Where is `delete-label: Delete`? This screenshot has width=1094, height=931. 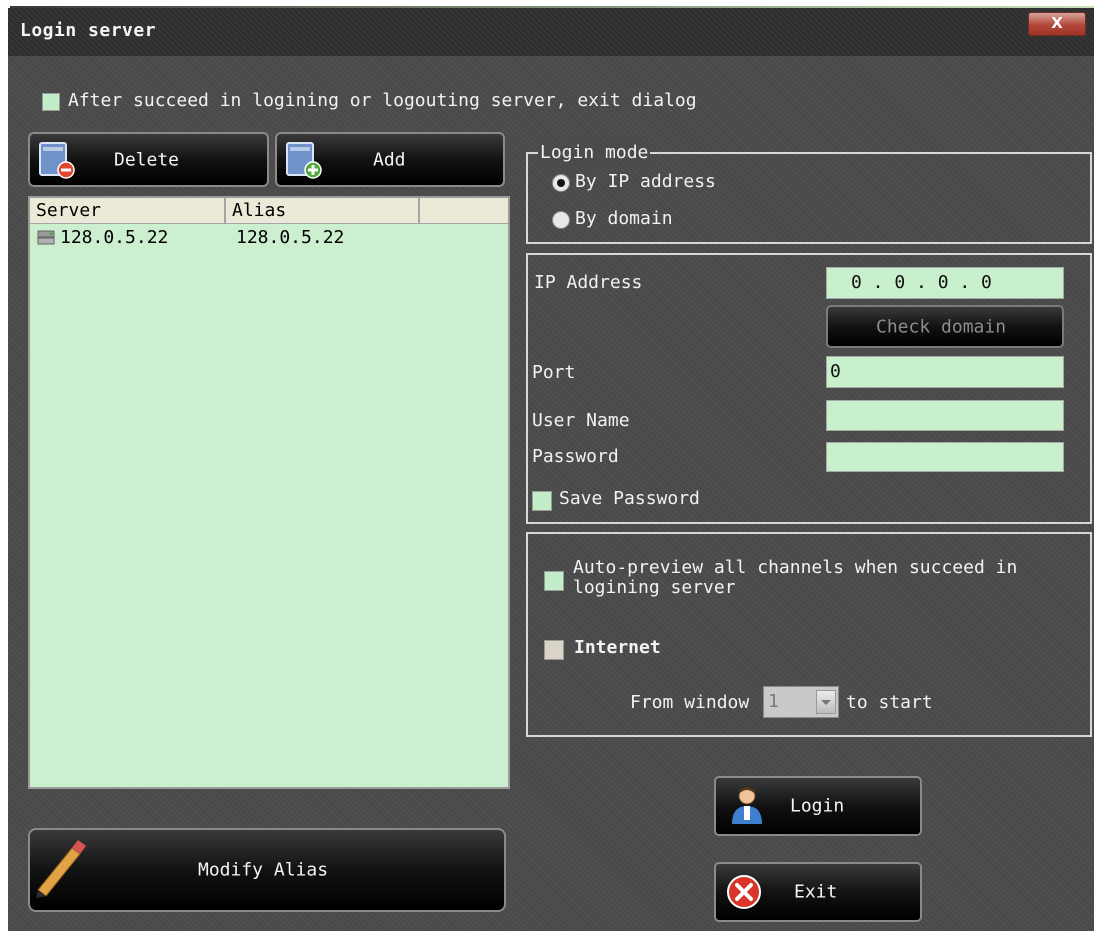
delete-label: Delete is located at coordinates (147, 159).